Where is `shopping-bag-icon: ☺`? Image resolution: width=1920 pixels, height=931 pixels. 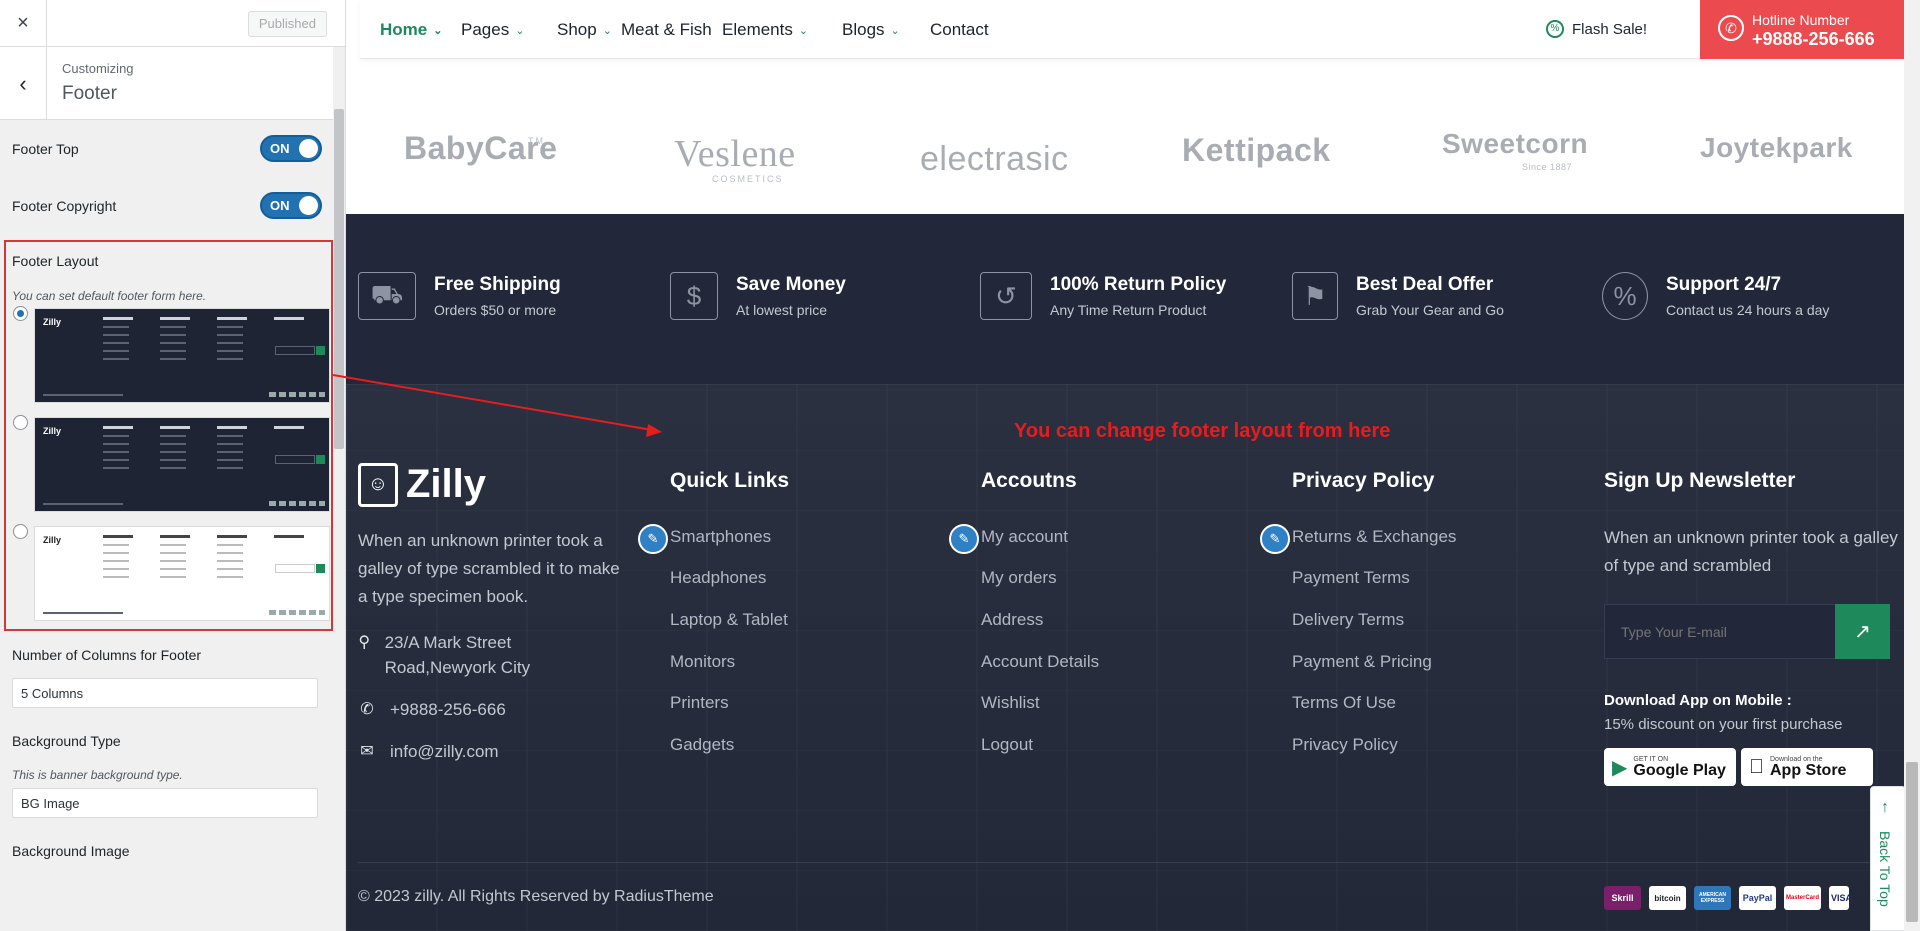 shopping-bag-icon: ☺ is located at coordinates (378, 484).